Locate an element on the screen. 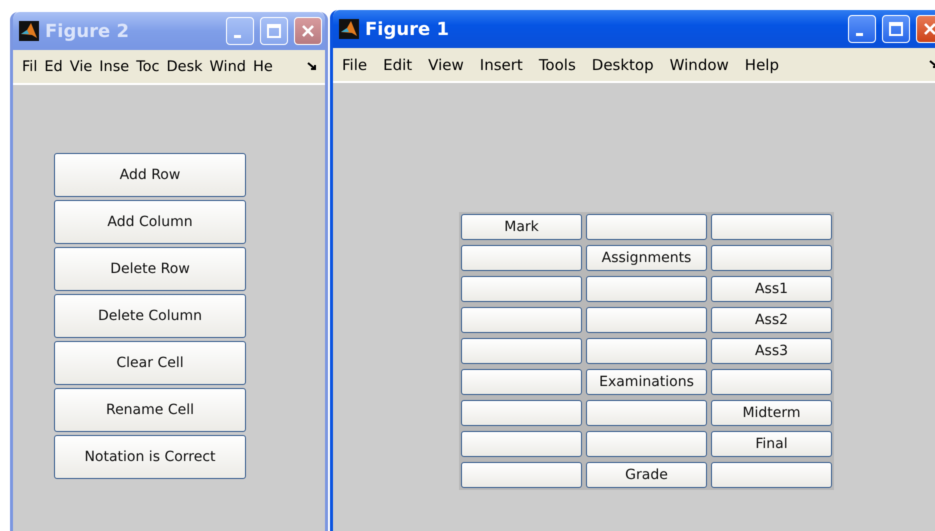 The width and height of the screenshot is (935, 531). minimize-button is located at coordinates (862, 29).